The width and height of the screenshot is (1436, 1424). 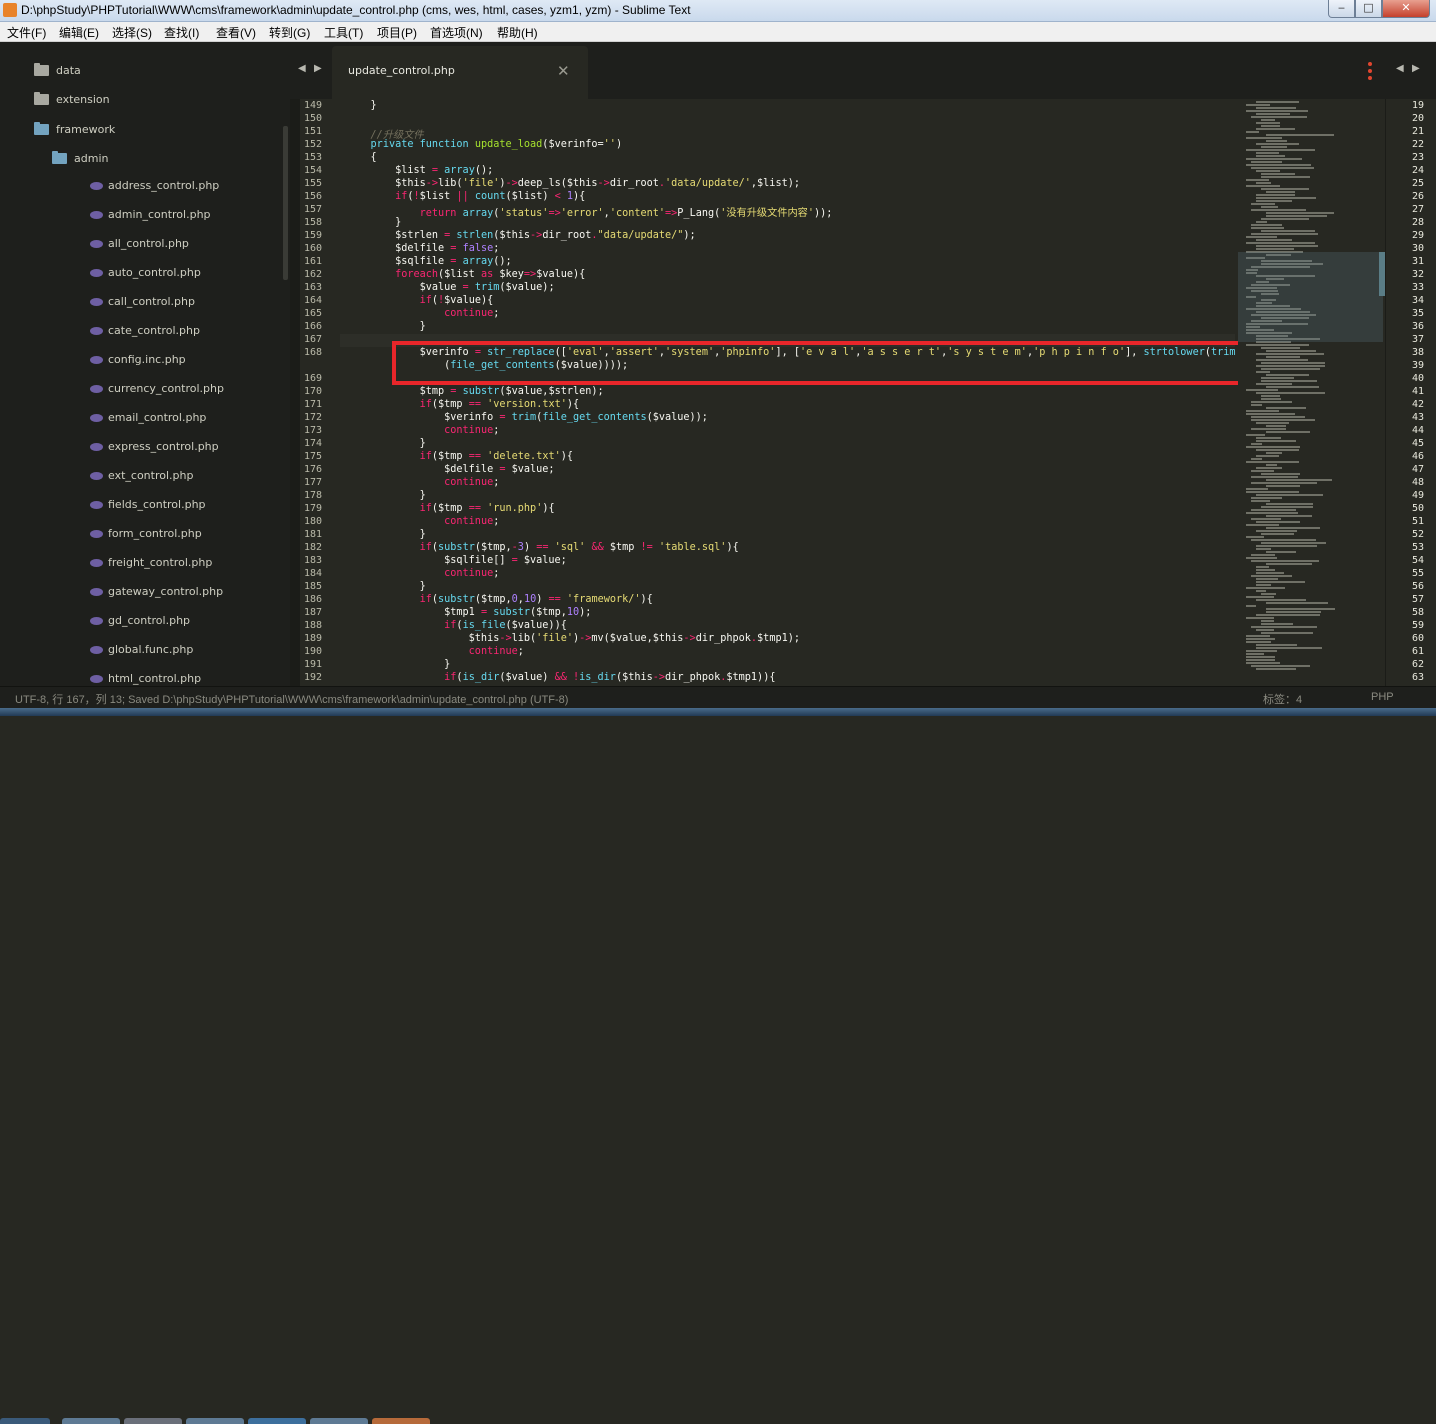 I want to click on pane2-prev-icon: ◀, so click(x=1400, y=68).